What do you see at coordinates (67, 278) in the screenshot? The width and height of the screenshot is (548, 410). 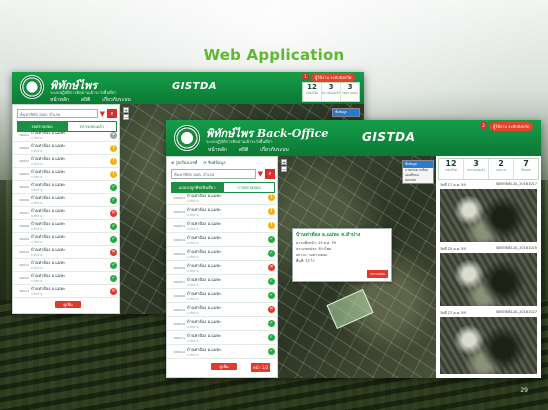 I see `list-item: 00012 บ้านท่าต้อง อ.แม่ทะ จ.ลำปาง ✓` at bounding box center [67, 278].